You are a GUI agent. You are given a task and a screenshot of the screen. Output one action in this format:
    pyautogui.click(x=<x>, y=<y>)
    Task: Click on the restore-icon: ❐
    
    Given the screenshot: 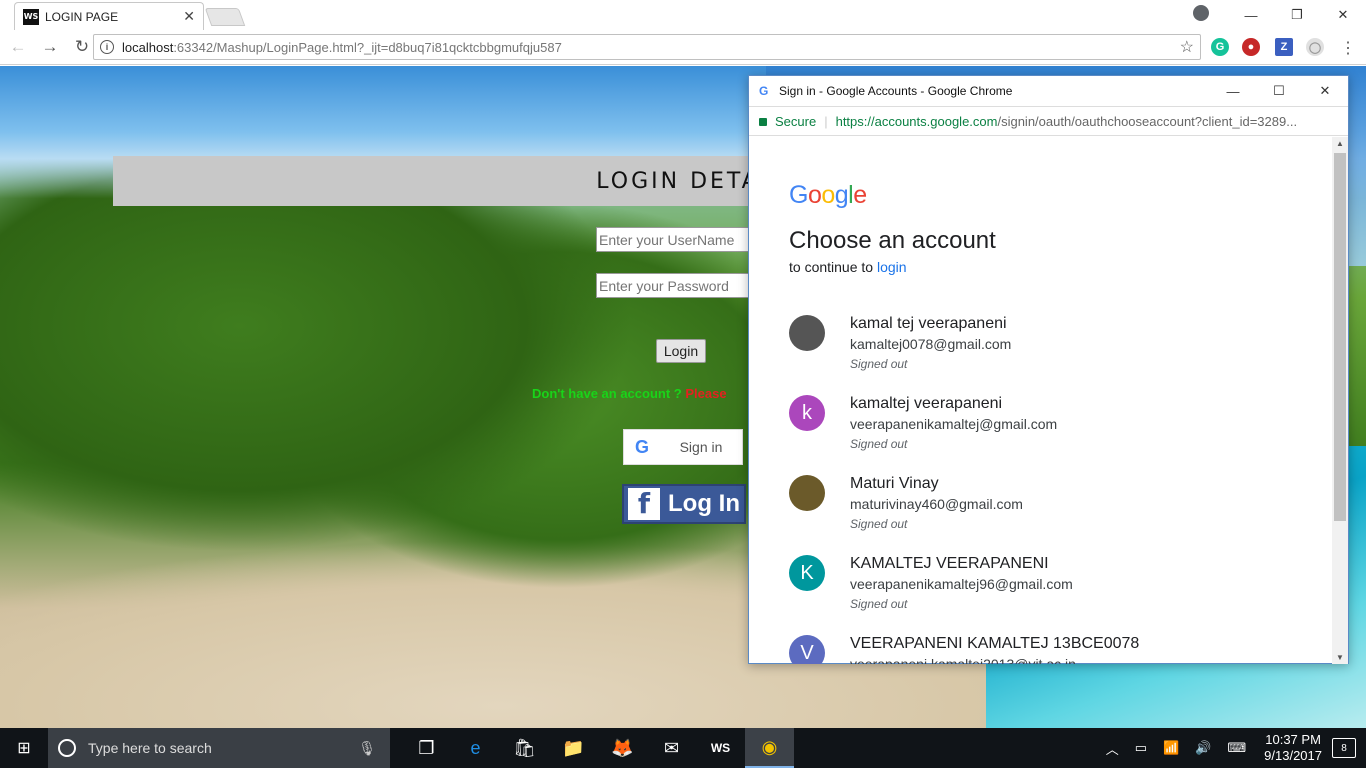 What is the action you would take?
    pyautogui.click(x=1297, y=15)
    